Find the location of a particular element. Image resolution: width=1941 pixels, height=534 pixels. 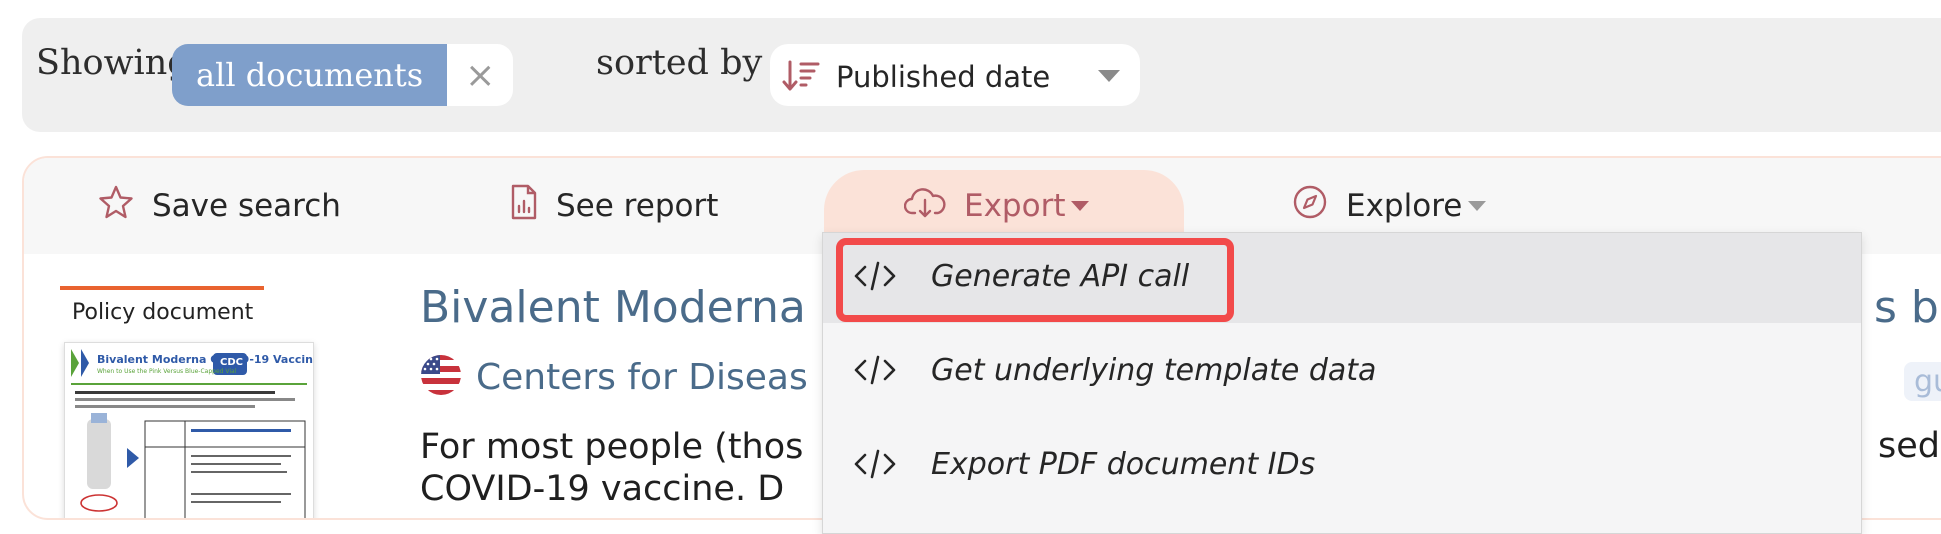

us-flag-icon is located at coordinates (441, 377).